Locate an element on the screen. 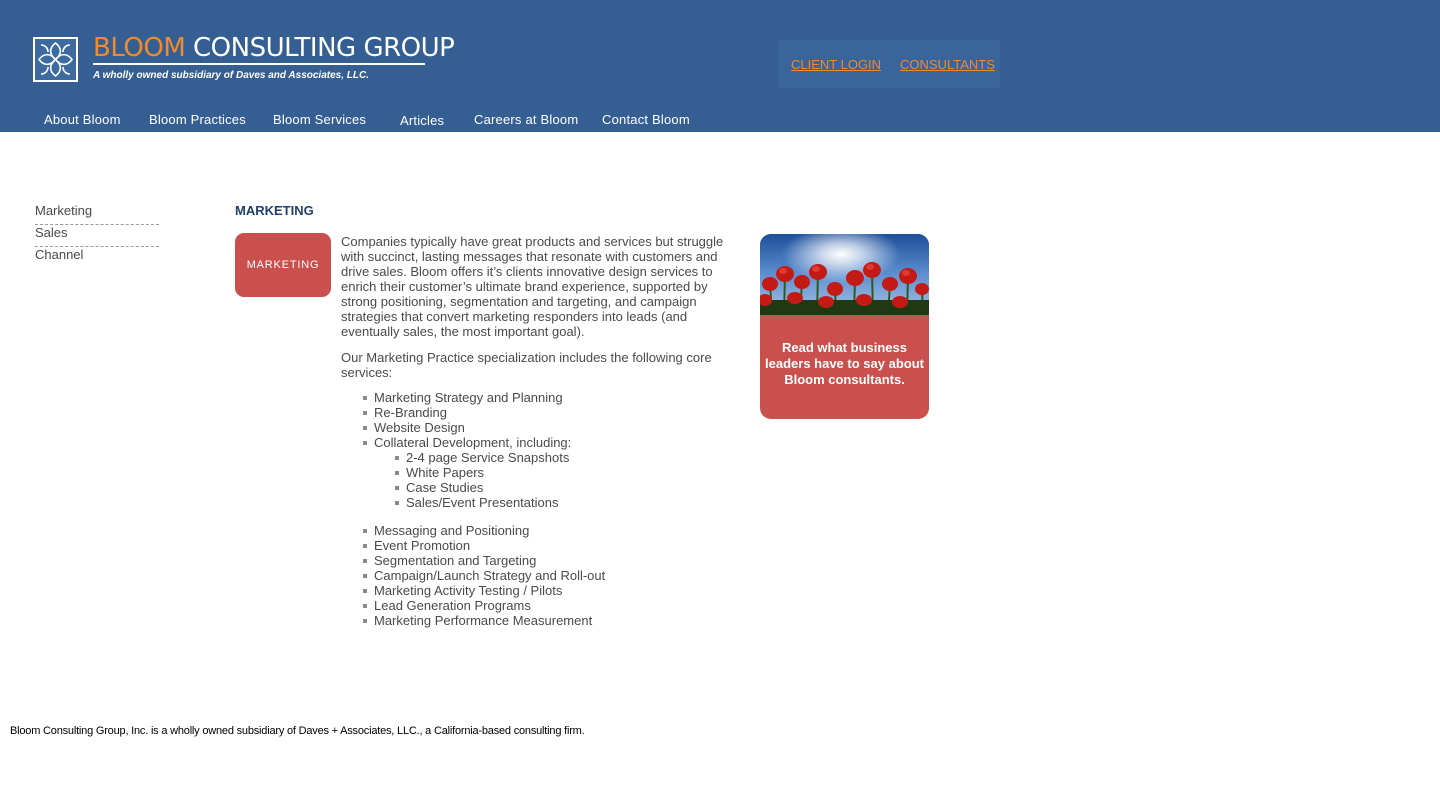  nav-about-bloom: About Bloom is located at coordinates (82, 119).